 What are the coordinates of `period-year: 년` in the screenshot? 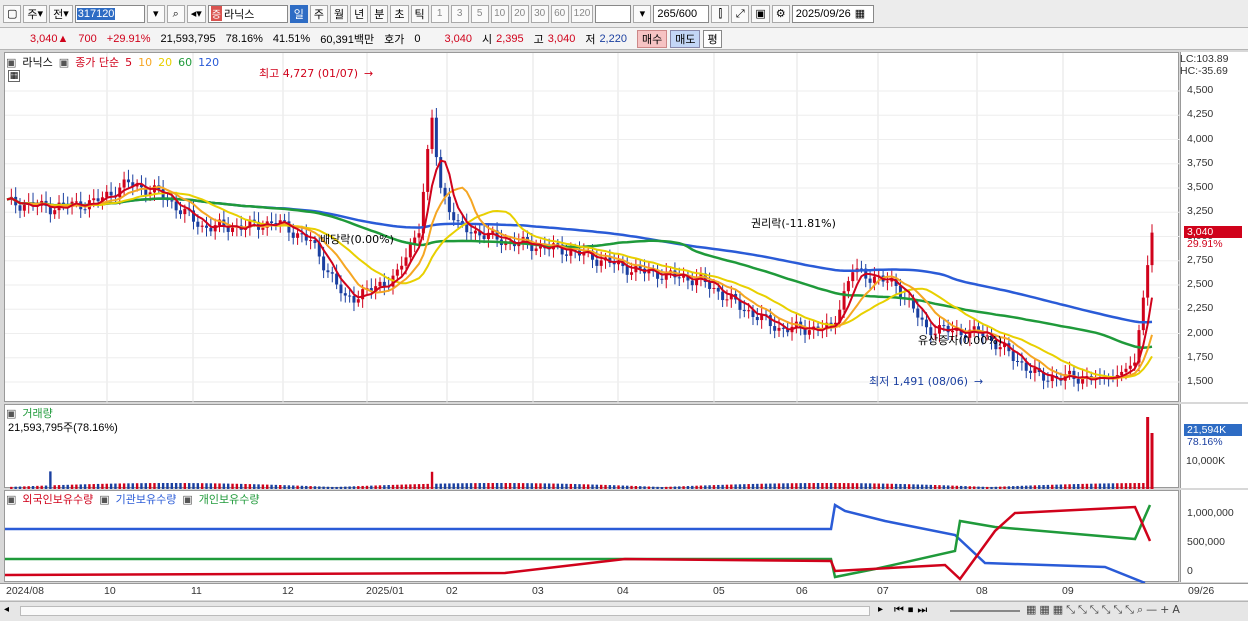 It's located at (359, 13).